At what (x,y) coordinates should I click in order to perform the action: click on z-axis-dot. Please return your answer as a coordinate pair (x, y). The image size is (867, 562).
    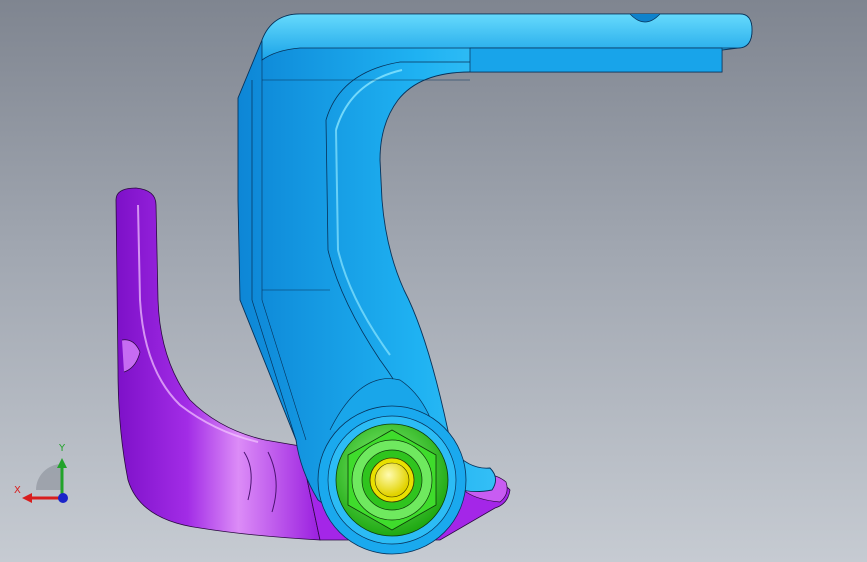
    Looking at the image, I should click on (63, 498).